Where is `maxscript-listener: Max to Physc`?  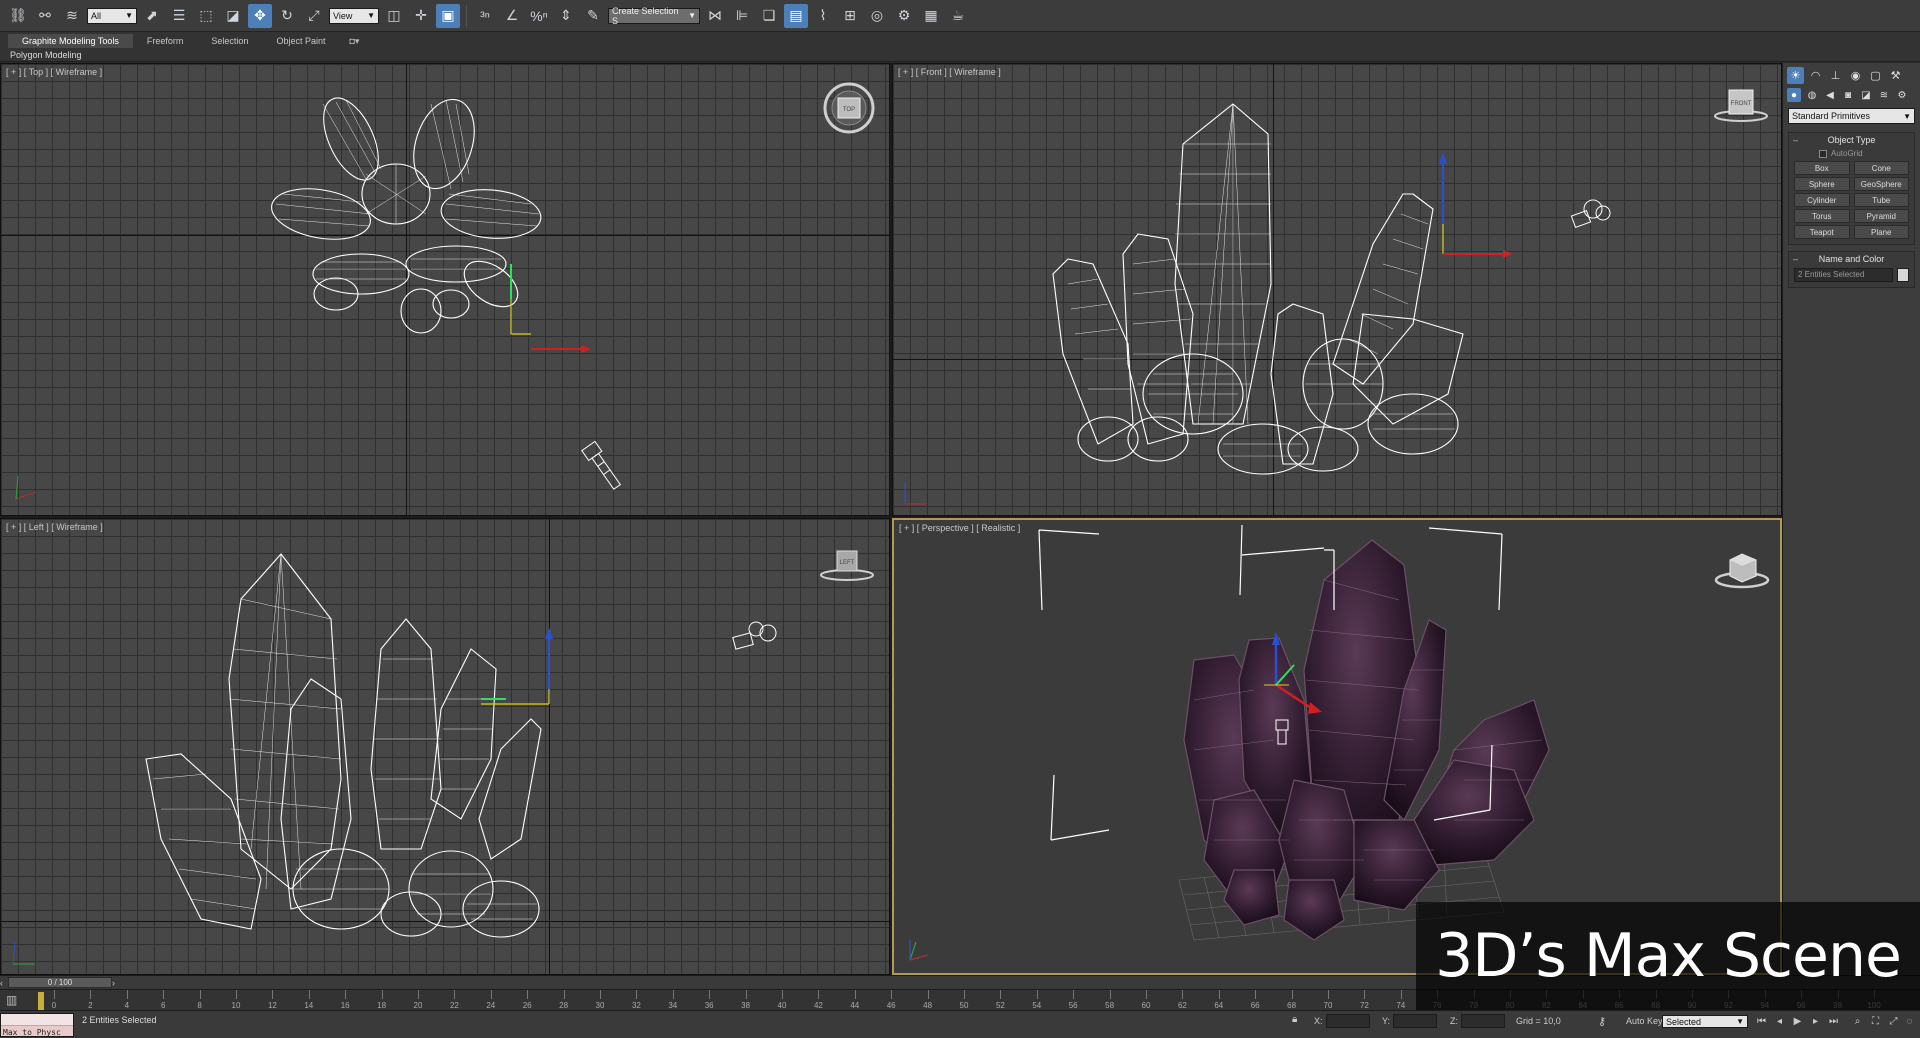 maxscript-listener: Max to Physc is located at coordinates (37, 1025).